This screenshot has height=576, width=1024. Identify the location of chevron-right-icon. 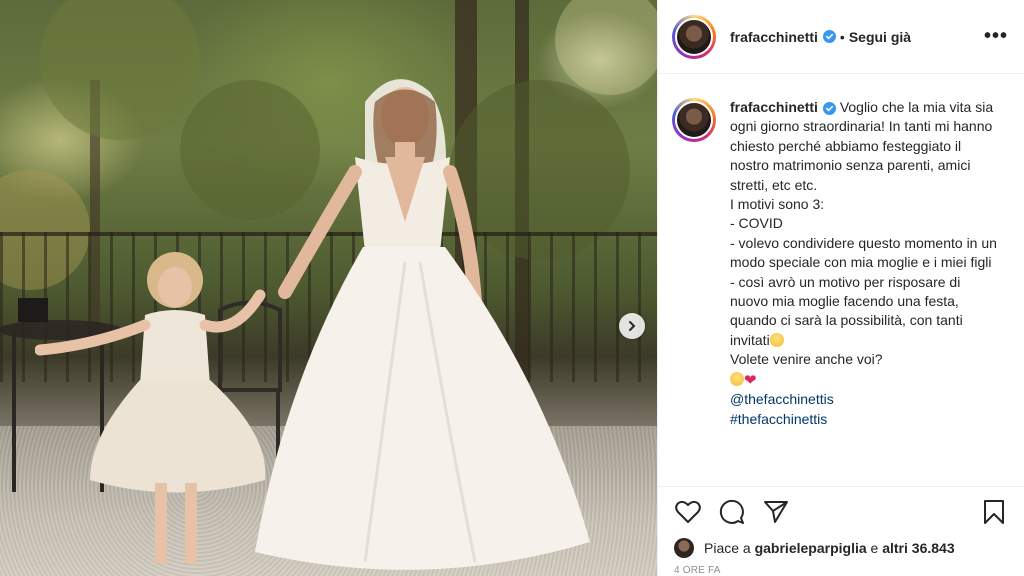
(632, 326).